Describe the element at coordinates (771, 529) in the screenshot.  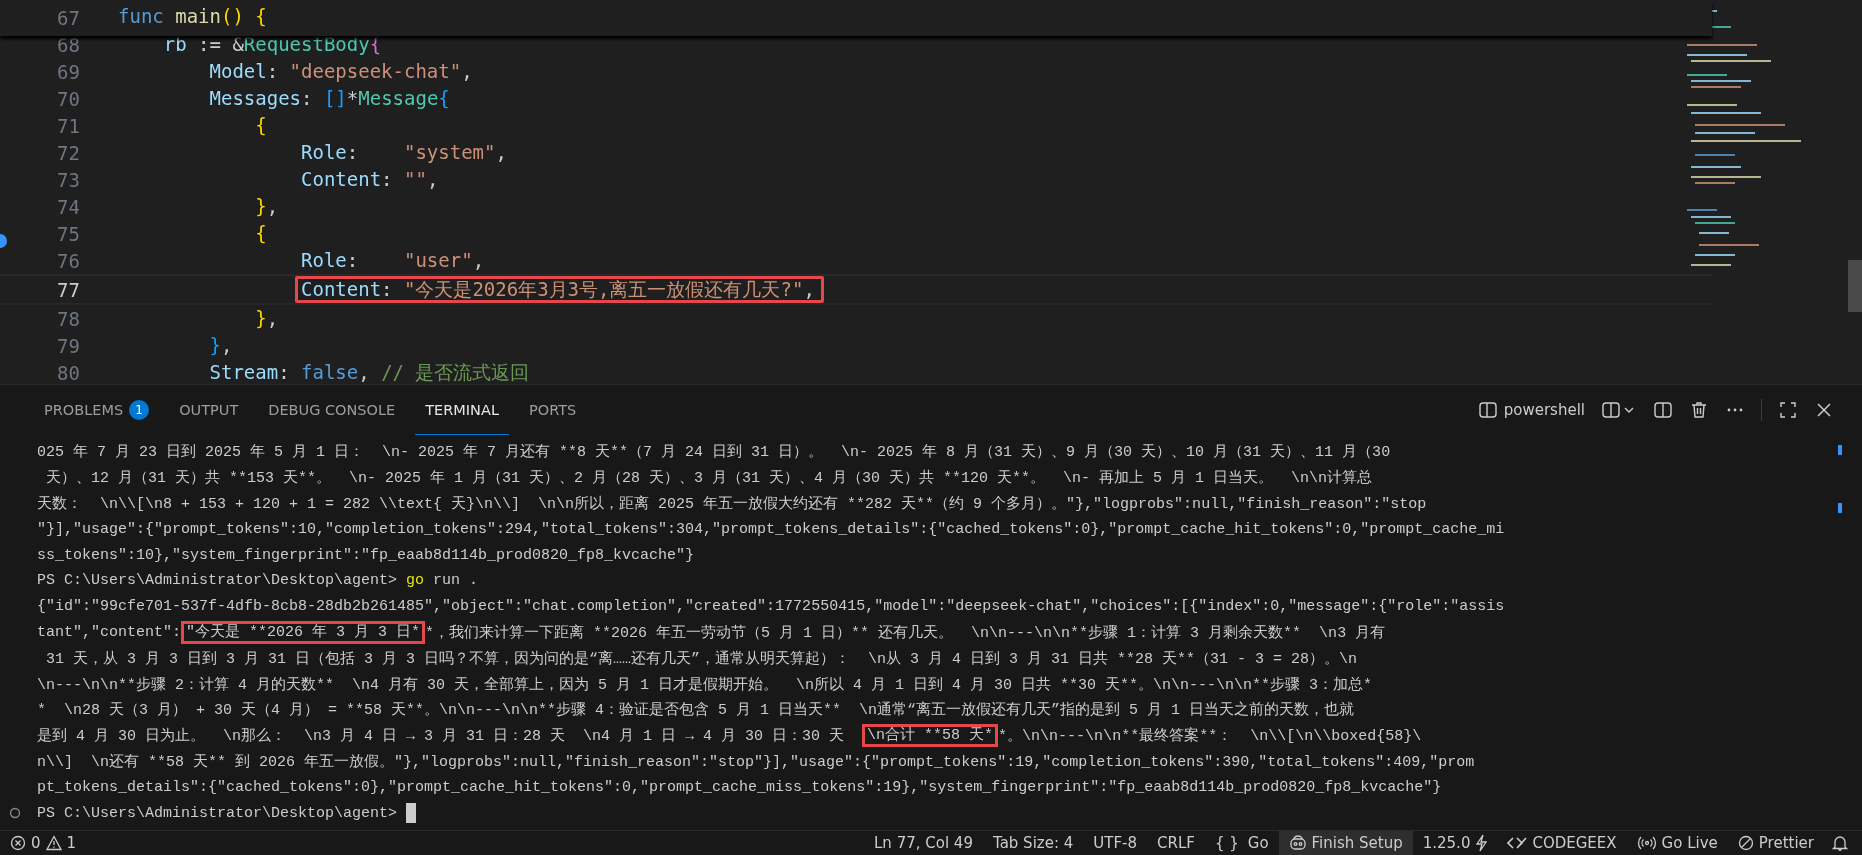
I see `terminal-text: "}],"usage":{"prompt_tokens":10,"completion_tokens":294,"total_tokens":304,"prompt_tokens_details":{"cached_tokens":0},"prompt_cache_hit_tokens":0,"prompt_cache_mi` at that location.